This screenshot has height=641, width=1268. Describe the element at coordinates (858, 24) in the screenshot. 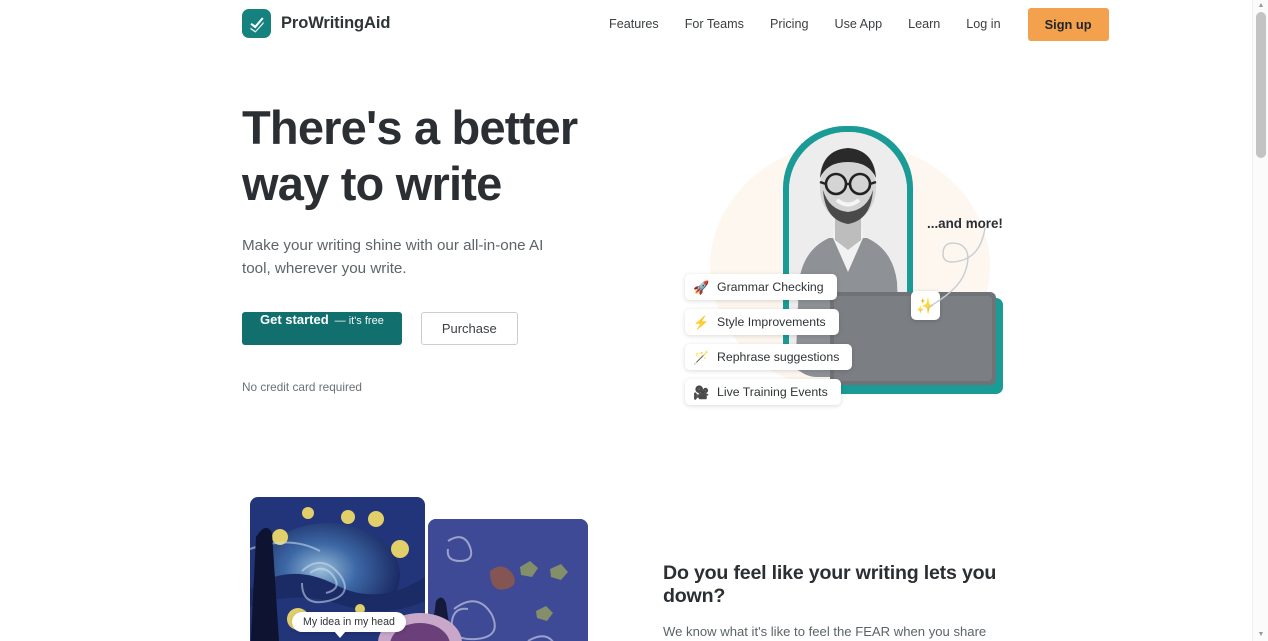

I see `nav-item-use-app: Use App` at that location.